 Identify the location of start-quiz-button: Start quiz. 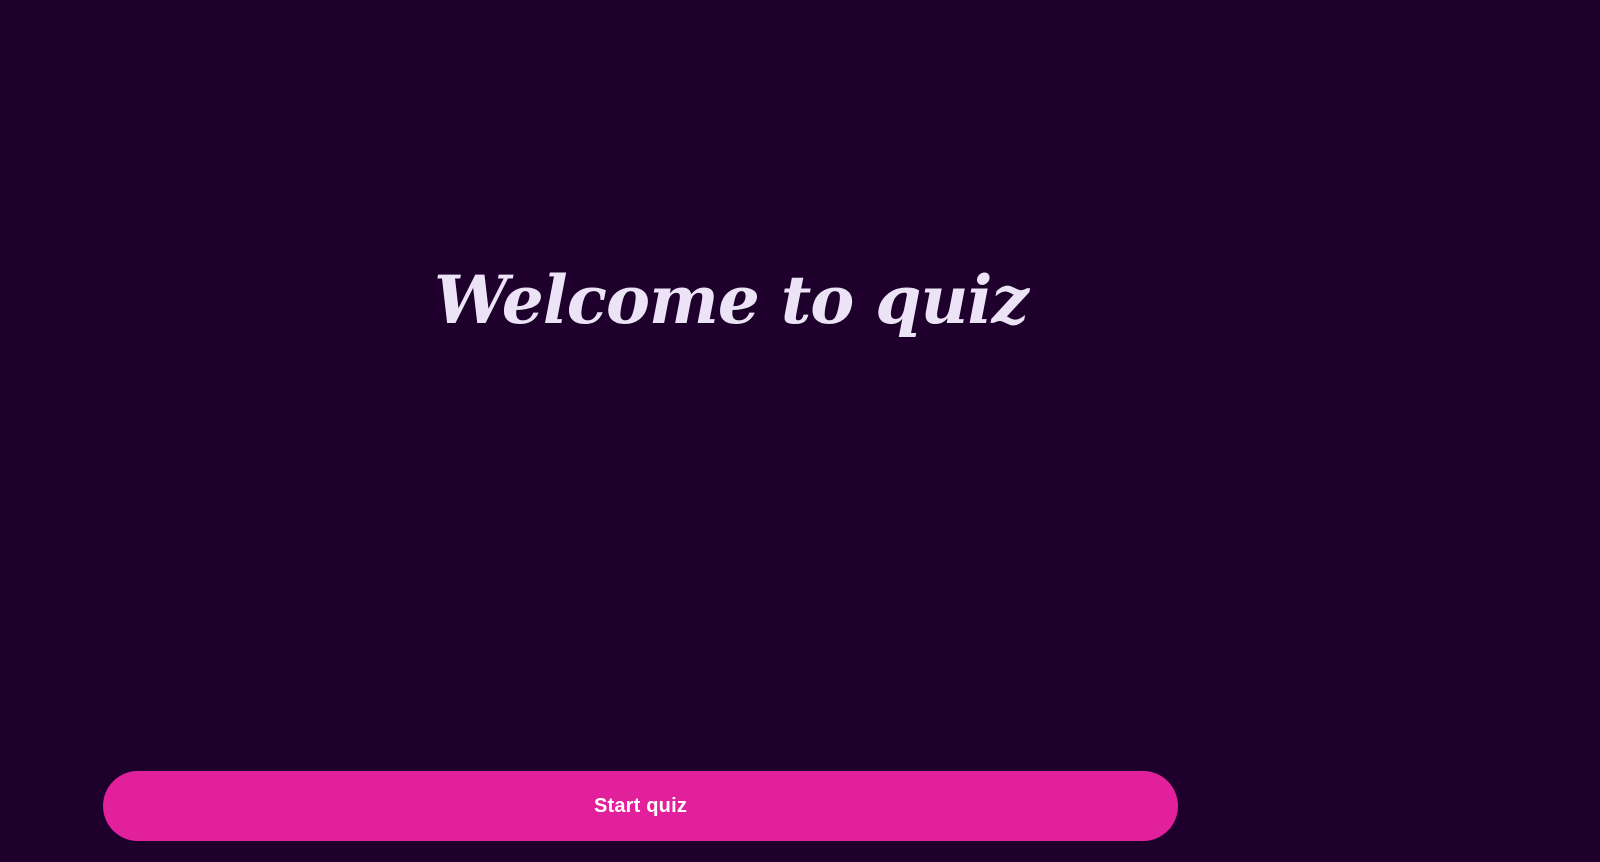
(640, 806).